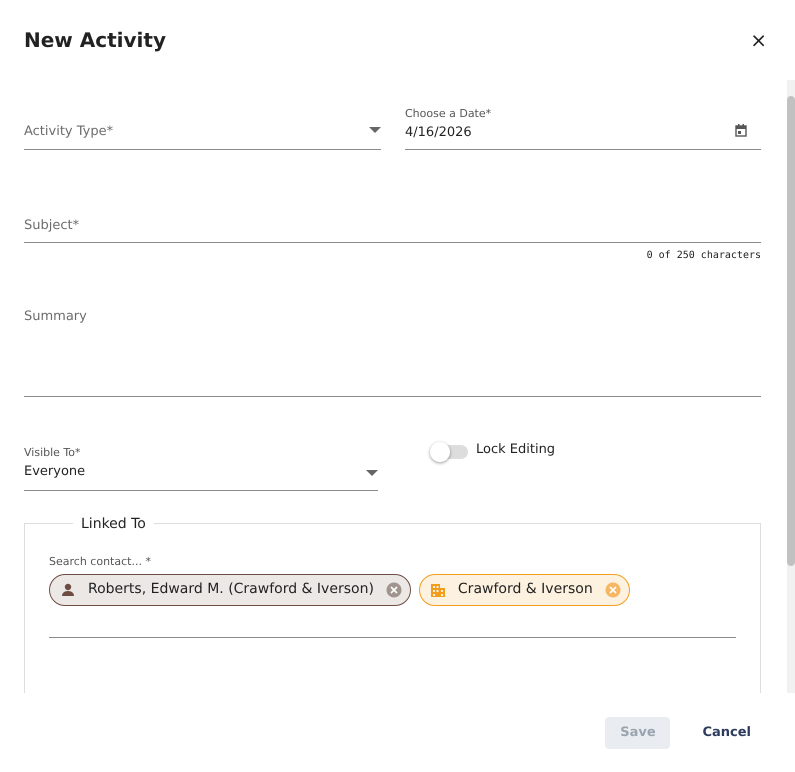 This screenshot has height=772, width=795. What do you see at coordinates (95, 40) in the screenshot?
I see `dialog-title: New Activity` at bounding box center [95, 40].